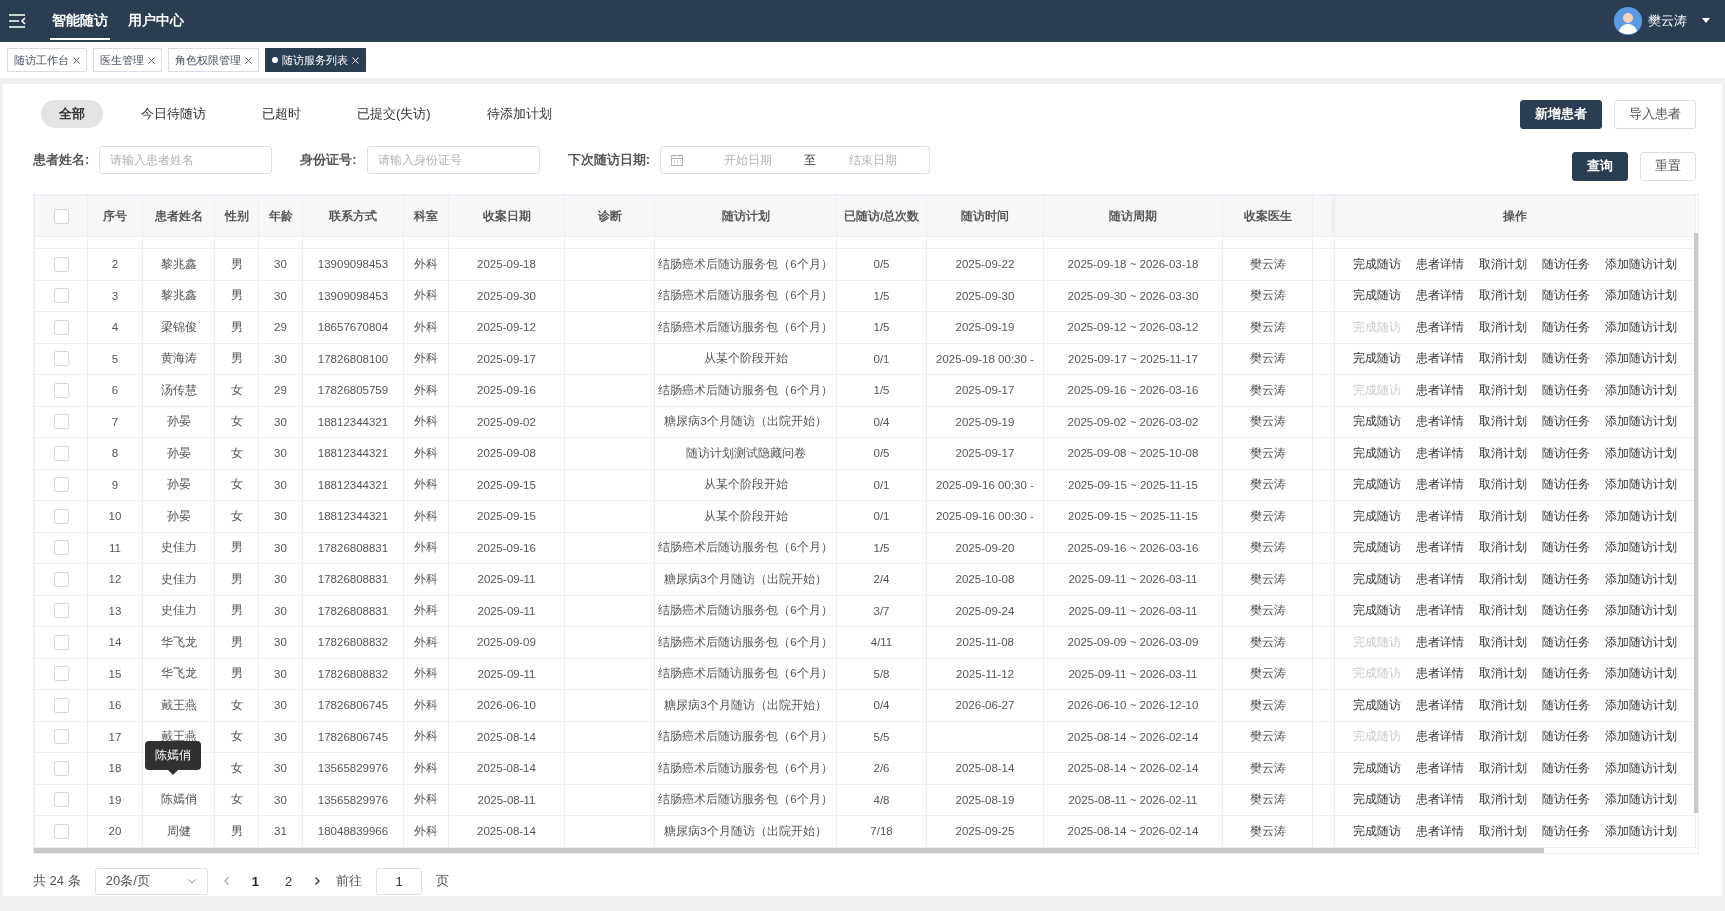 This screenshot has height=911, width=1725. Describe the element at coordinates (1628, 21) in the screenshot. I see `avatar-icon` at that location.